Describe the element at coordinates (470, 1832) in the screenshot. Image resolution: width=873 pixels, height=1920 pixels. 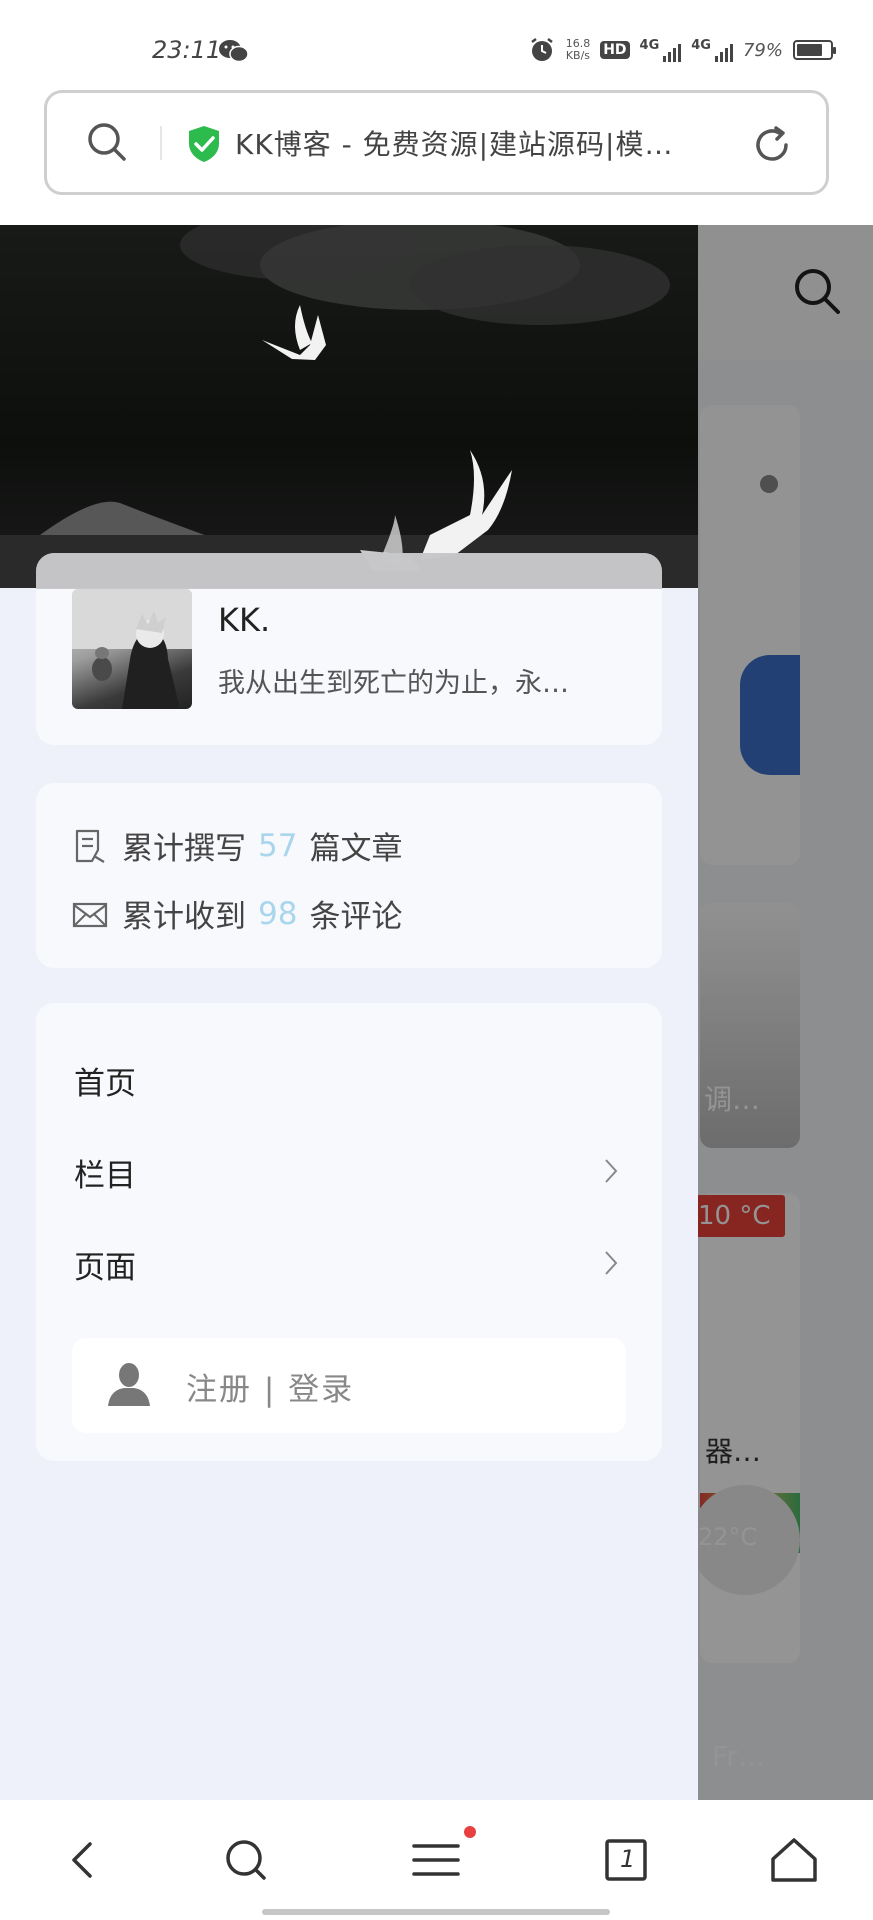
I see `notification-dot` at that location.